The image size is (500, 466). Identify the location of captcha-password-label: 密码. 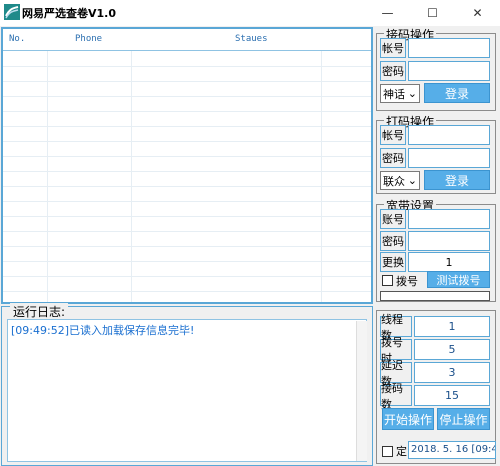
(393, 158).